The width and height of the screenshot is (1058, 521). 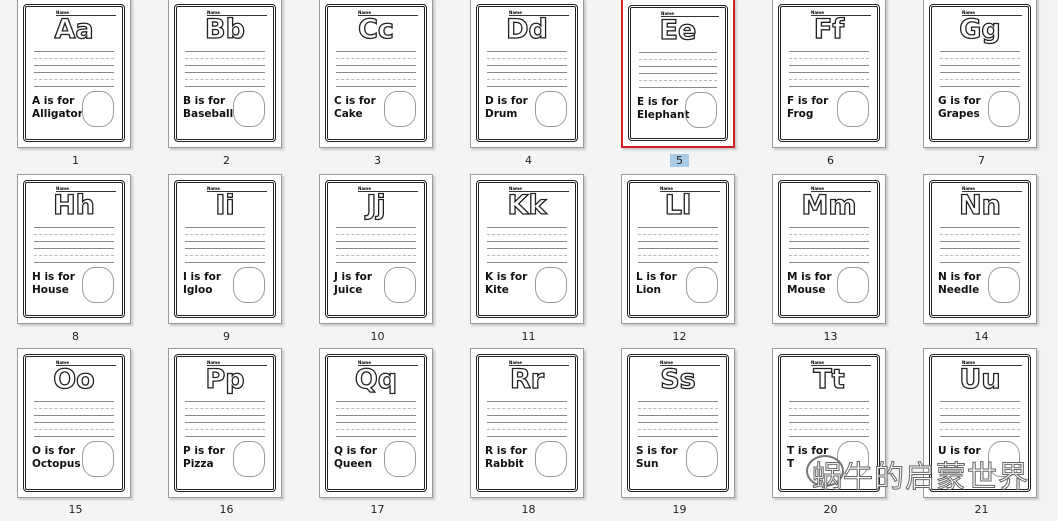 What do you see at coordinates (527, 205) in the screenshot?
I see `letter-pair: Kk` at bounding box center [527, 205].